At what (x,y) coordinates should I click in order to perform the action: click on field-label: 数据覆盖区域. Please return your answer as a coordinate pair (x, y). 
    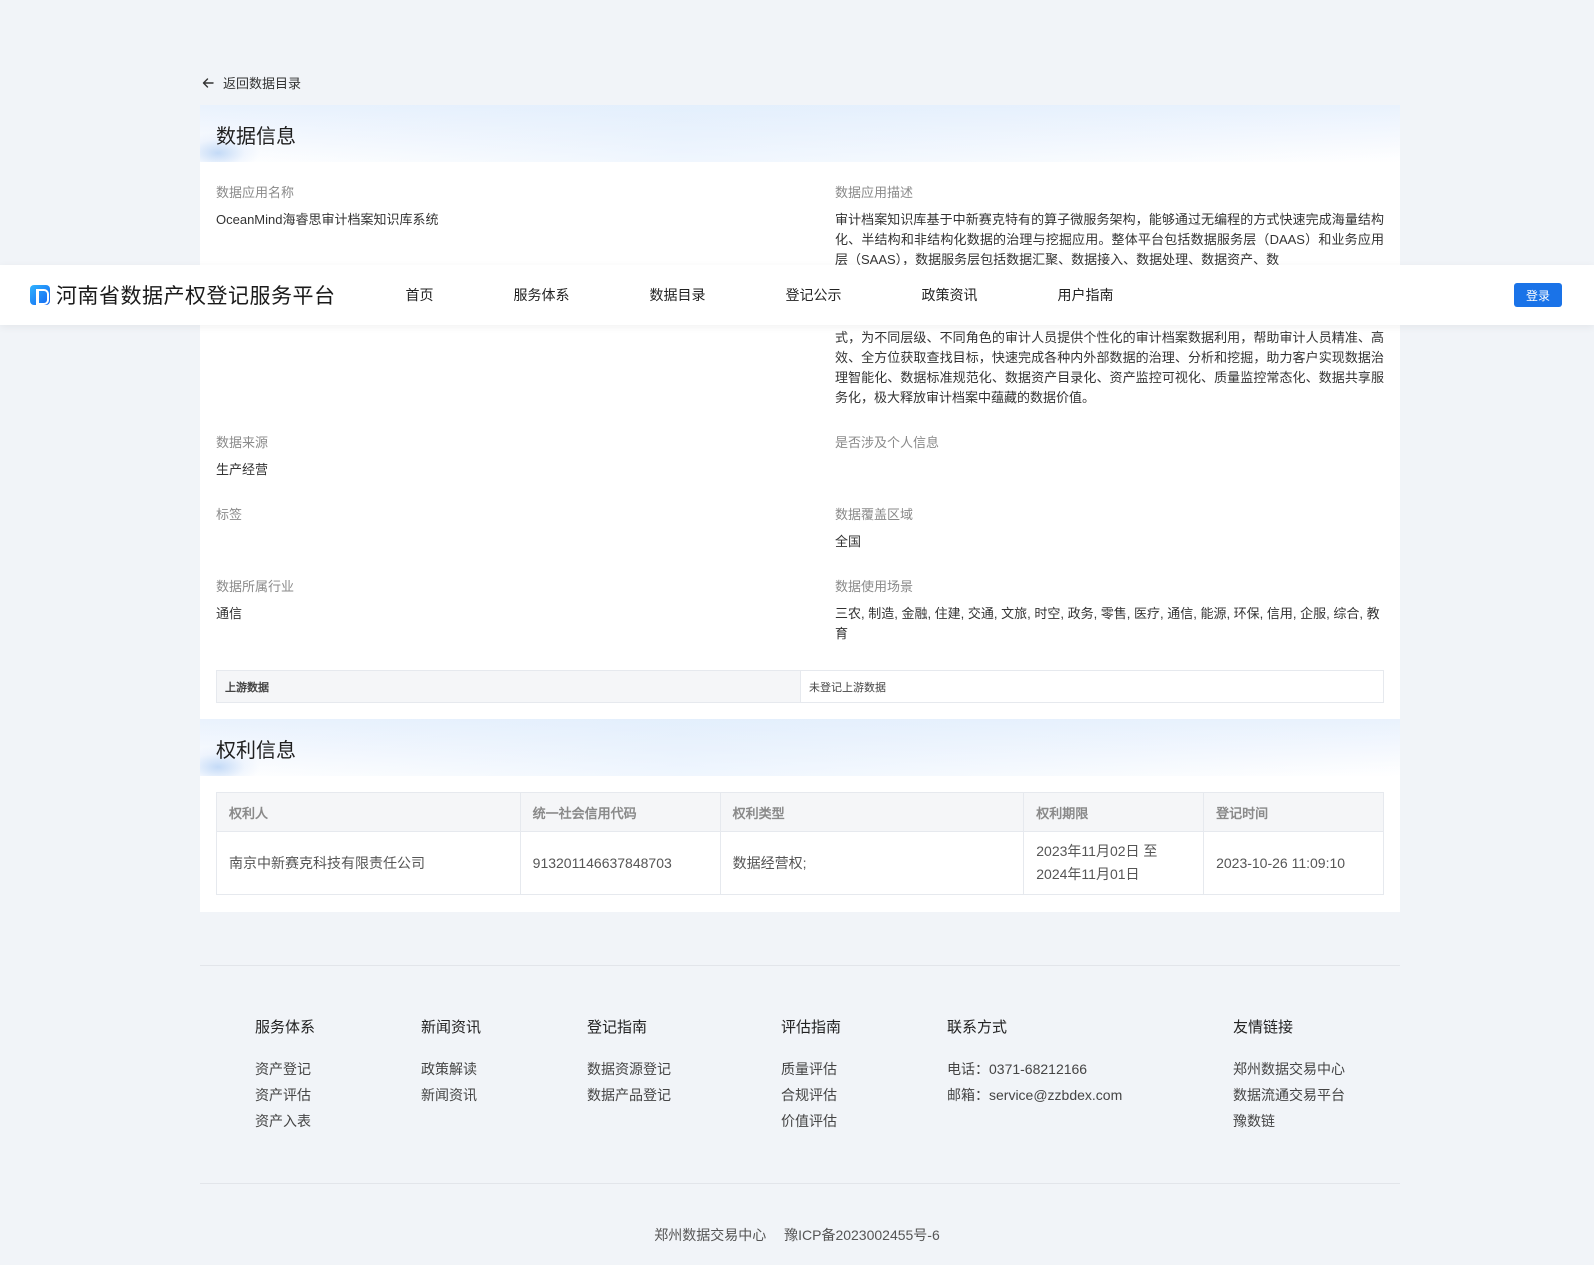
    Looking at the image, I should click on (874, 514).